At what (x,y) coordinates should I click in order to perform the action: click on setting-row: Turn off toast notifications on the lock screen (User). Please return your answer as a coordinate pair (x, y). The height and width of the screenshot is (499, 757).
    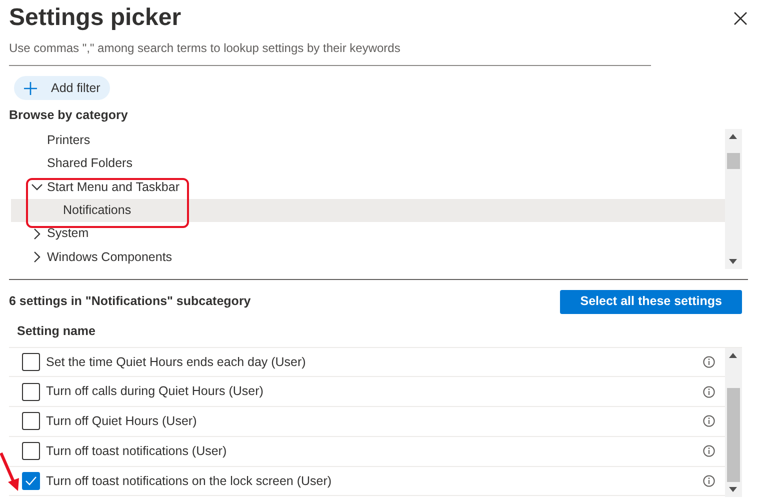
    Looking at the image, I should click on (367, 481).